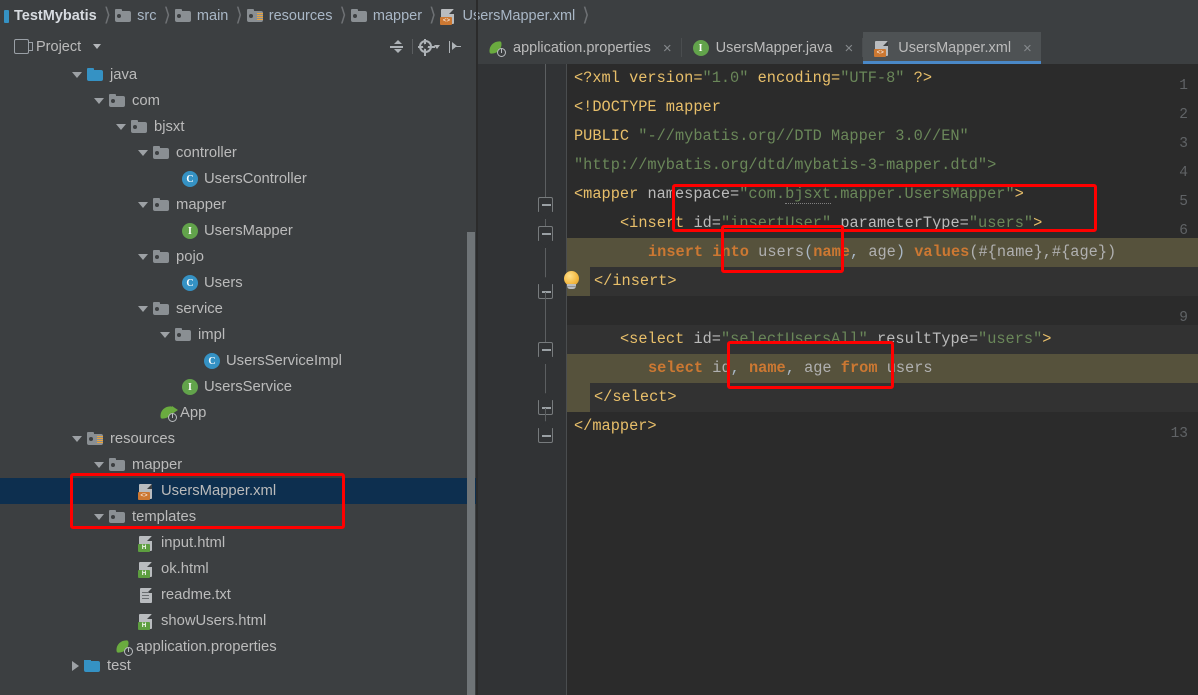 This screenshot has height=695, width=1198. What do you see at coordinates (455, 47) in the screenshot?
I see `hide-button` at bounding box center [455, 47].